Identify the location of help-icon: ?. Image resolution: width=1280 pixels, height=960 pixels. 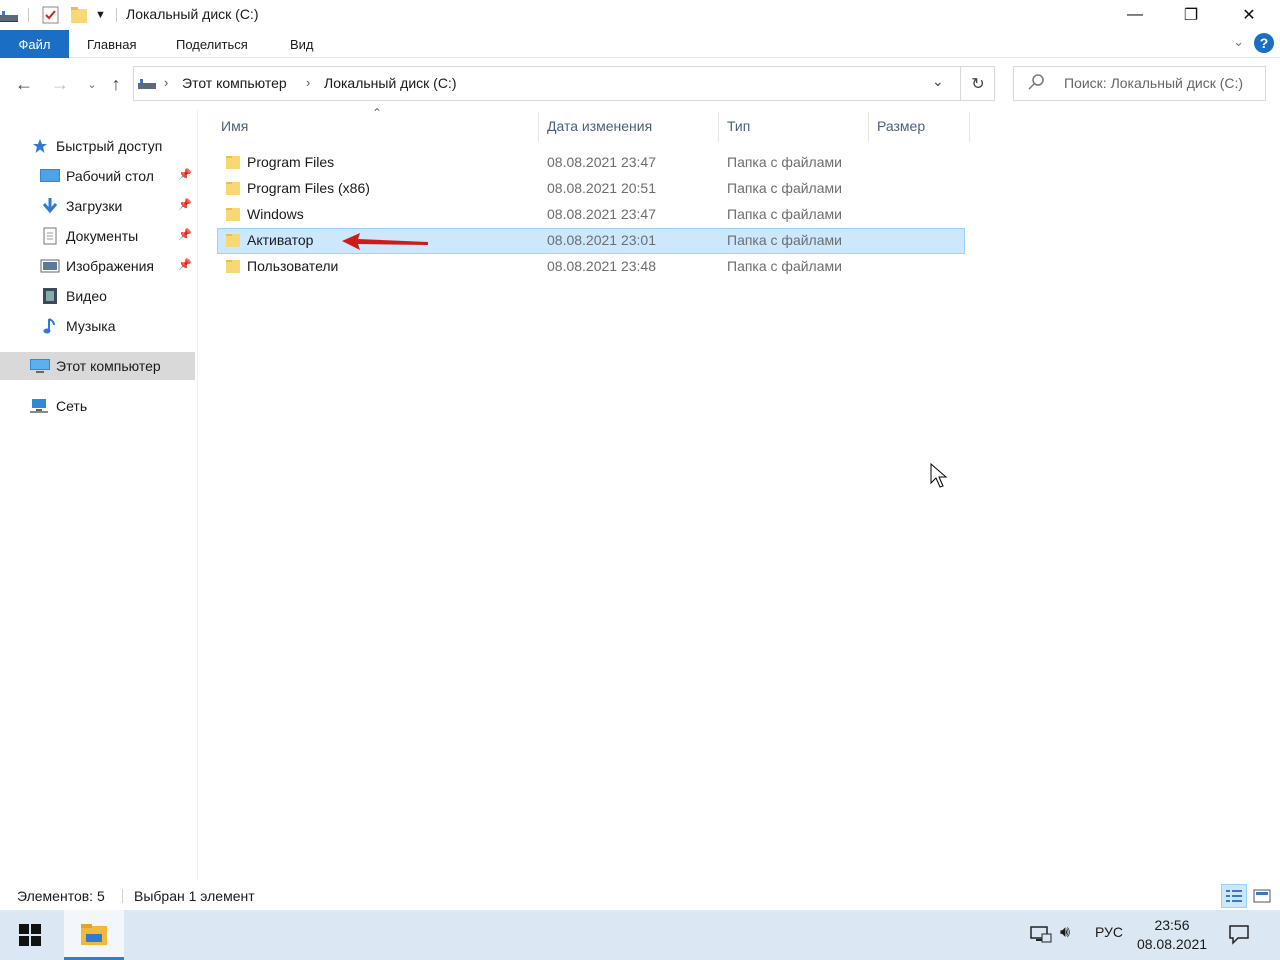
(1264, 43).